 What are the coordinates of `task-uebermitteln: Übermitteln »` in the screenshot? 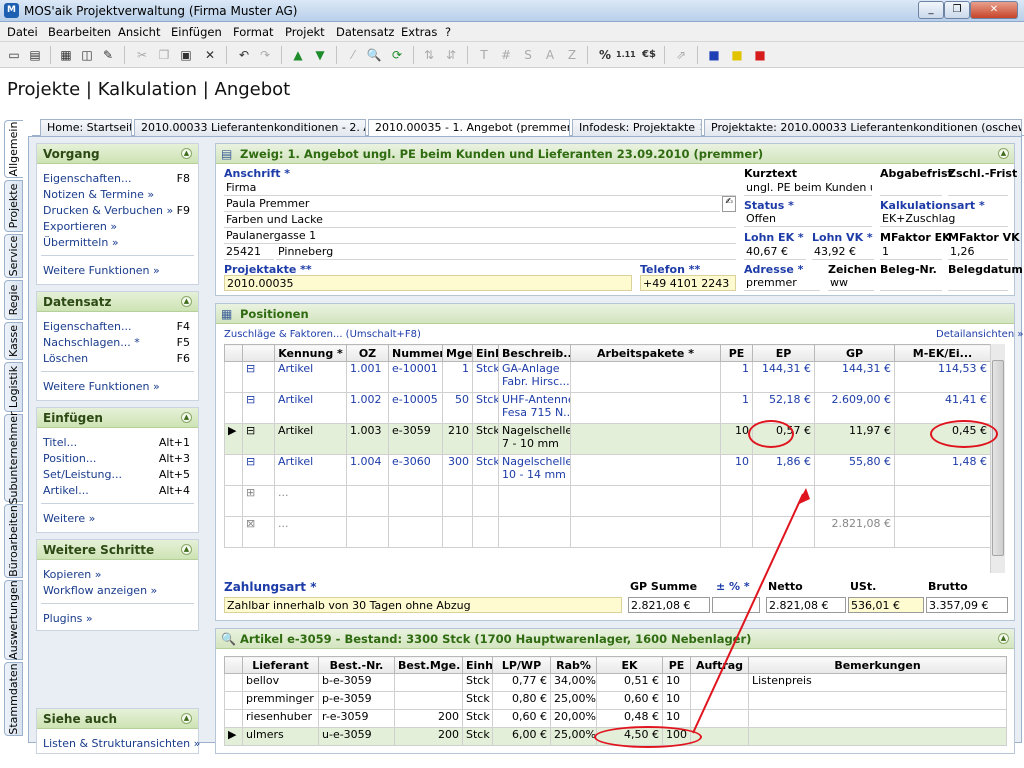 It's located at (81, 242).